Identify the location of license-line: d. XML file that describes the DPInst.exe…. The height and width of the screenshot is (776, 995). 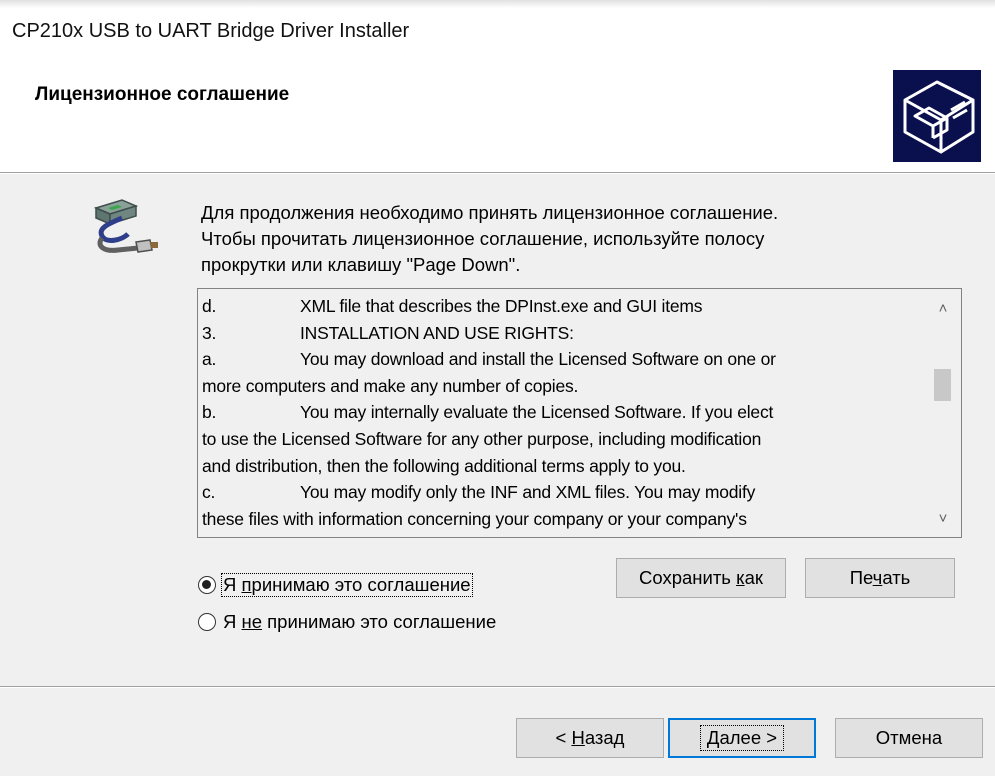
(452, 306).